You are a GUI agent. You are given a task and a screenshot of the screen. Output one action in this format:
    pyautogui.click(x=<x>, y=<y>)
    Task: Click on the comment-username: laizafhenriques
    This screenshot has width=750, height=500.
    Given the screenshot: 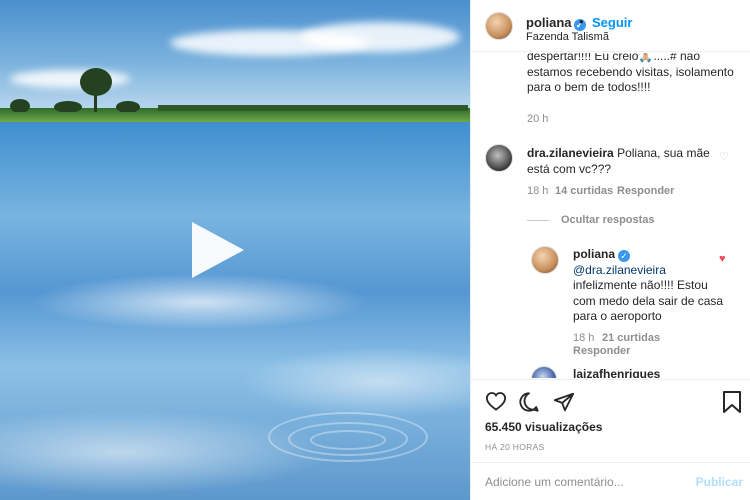 What is the action you would take?
    pyautogui.click(x=616, y=372)
    